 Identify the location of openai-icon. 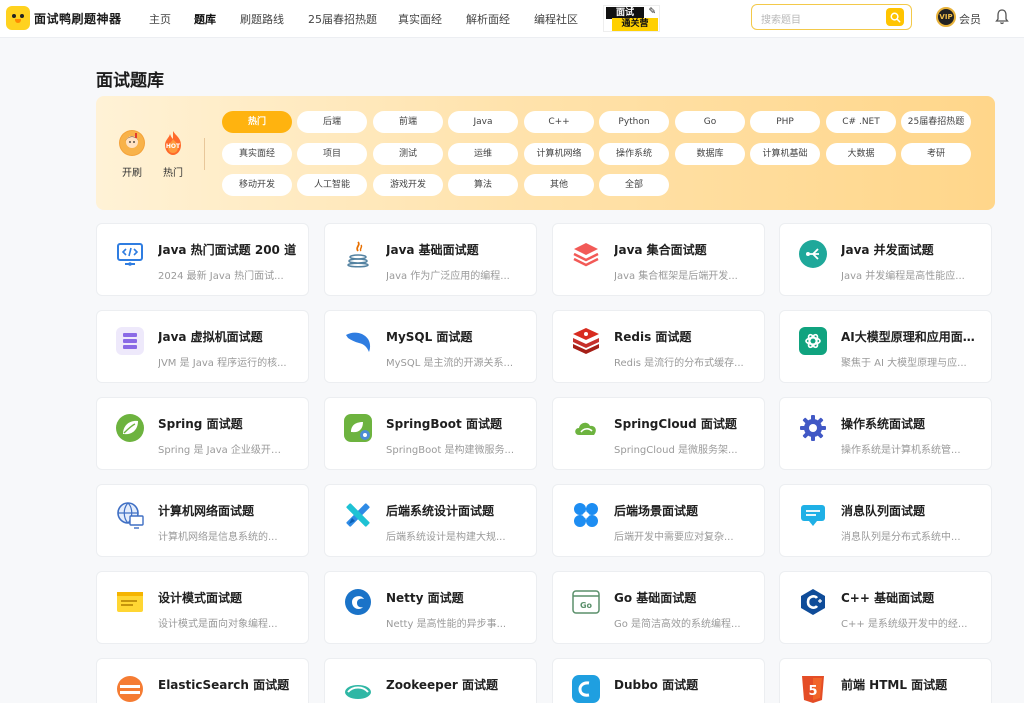
(813, 341).